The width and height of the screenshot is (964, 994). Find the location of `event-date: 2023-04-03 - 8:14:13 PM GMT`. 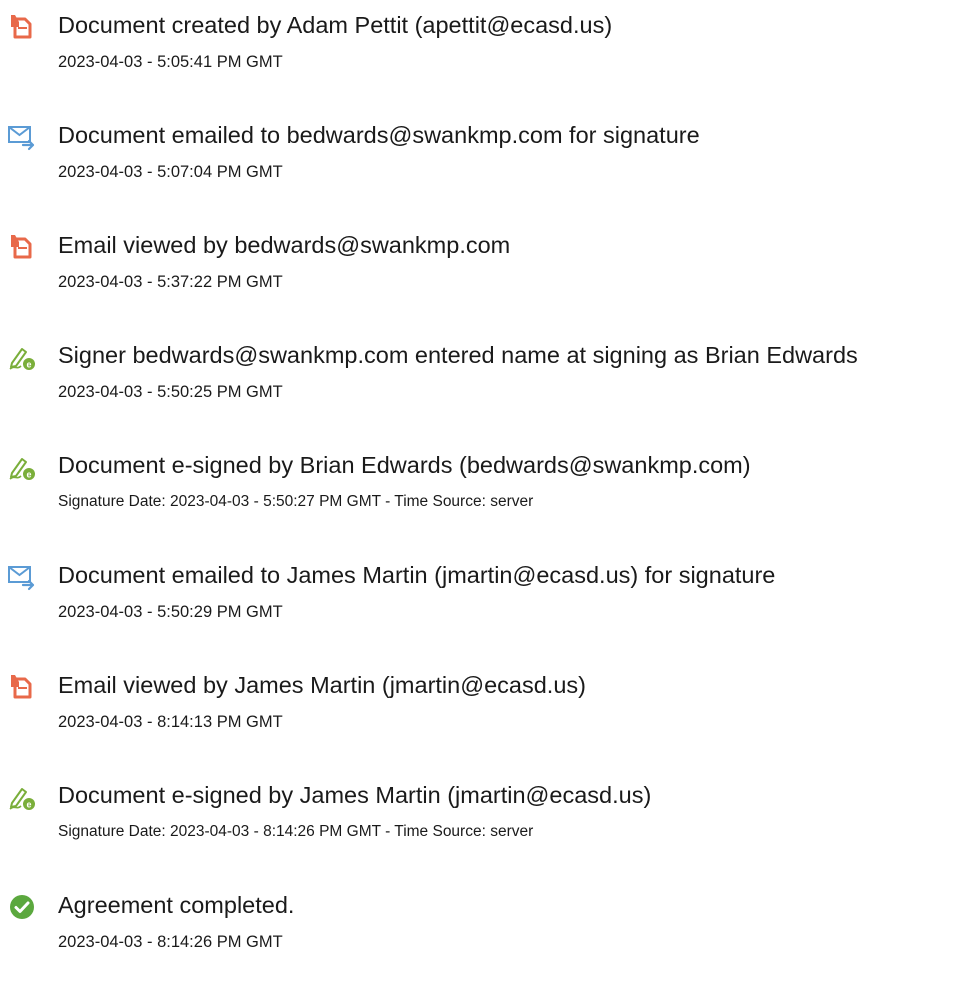

event-date: 2023-04-03 - 8:14:13 PM GMT is located at coordinates (170, 722).